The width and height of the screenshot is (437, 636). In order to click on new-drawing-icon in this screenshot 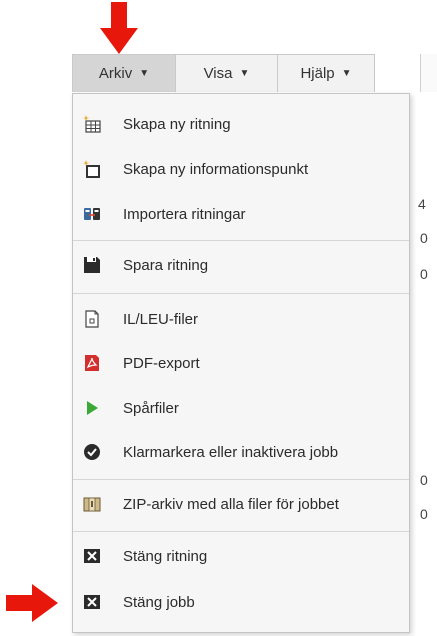, I will do `click(92, 124)`.